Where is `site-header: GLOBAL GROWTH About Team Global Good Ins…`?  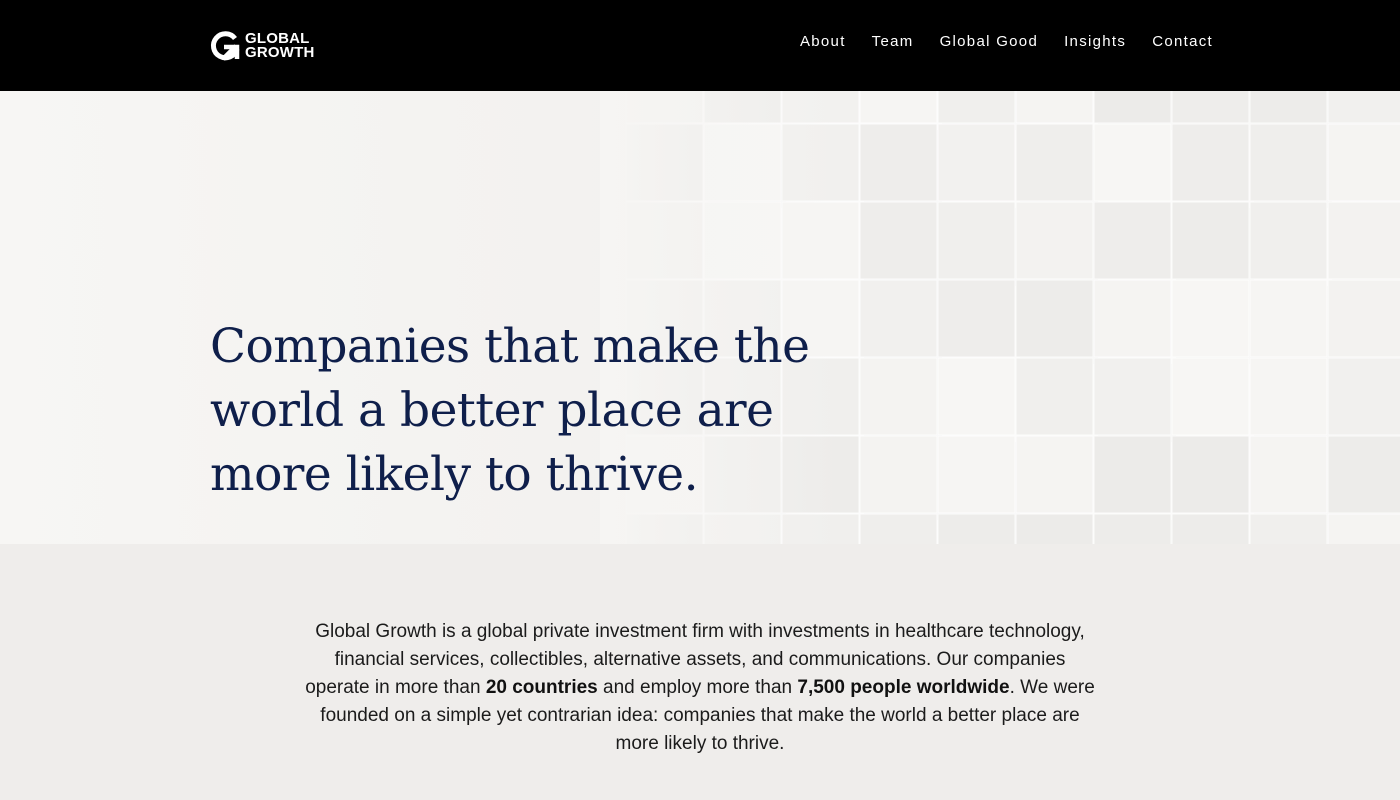 site-header: GLOBAL GROWTH About Team Global Good Ins… is located at coordinates (700, 45).